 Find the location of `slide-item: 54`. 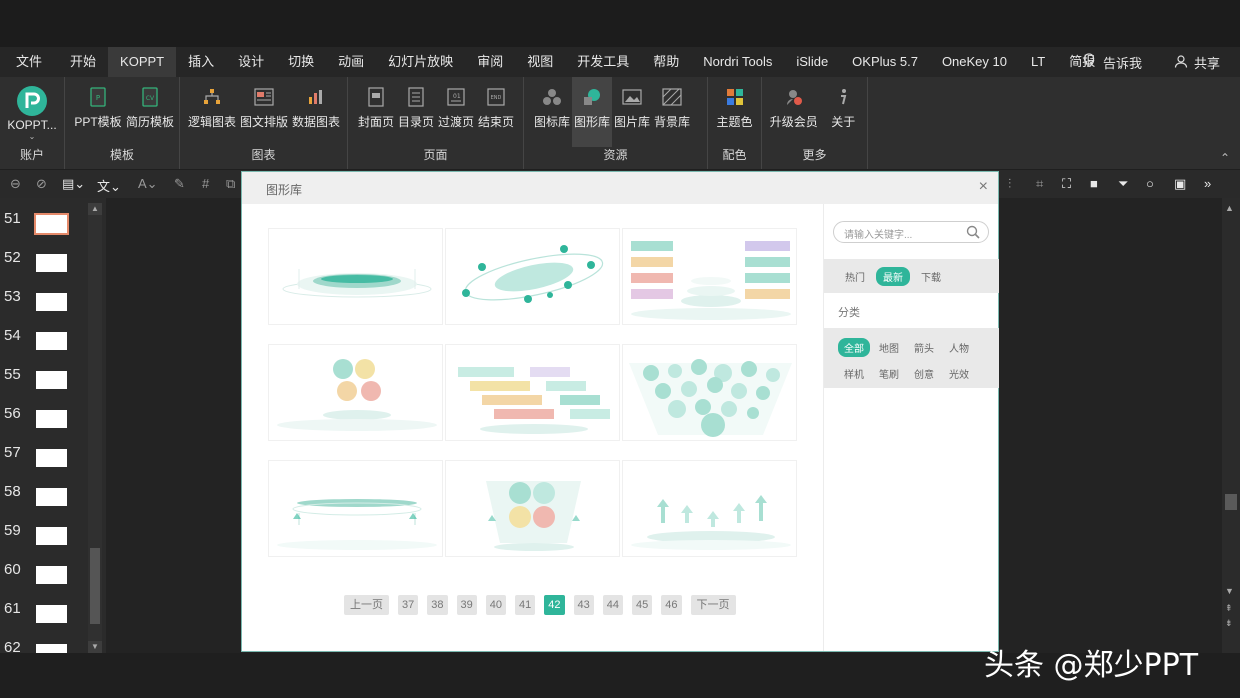

slide-item: 54 is located at coordinates (43, 338).